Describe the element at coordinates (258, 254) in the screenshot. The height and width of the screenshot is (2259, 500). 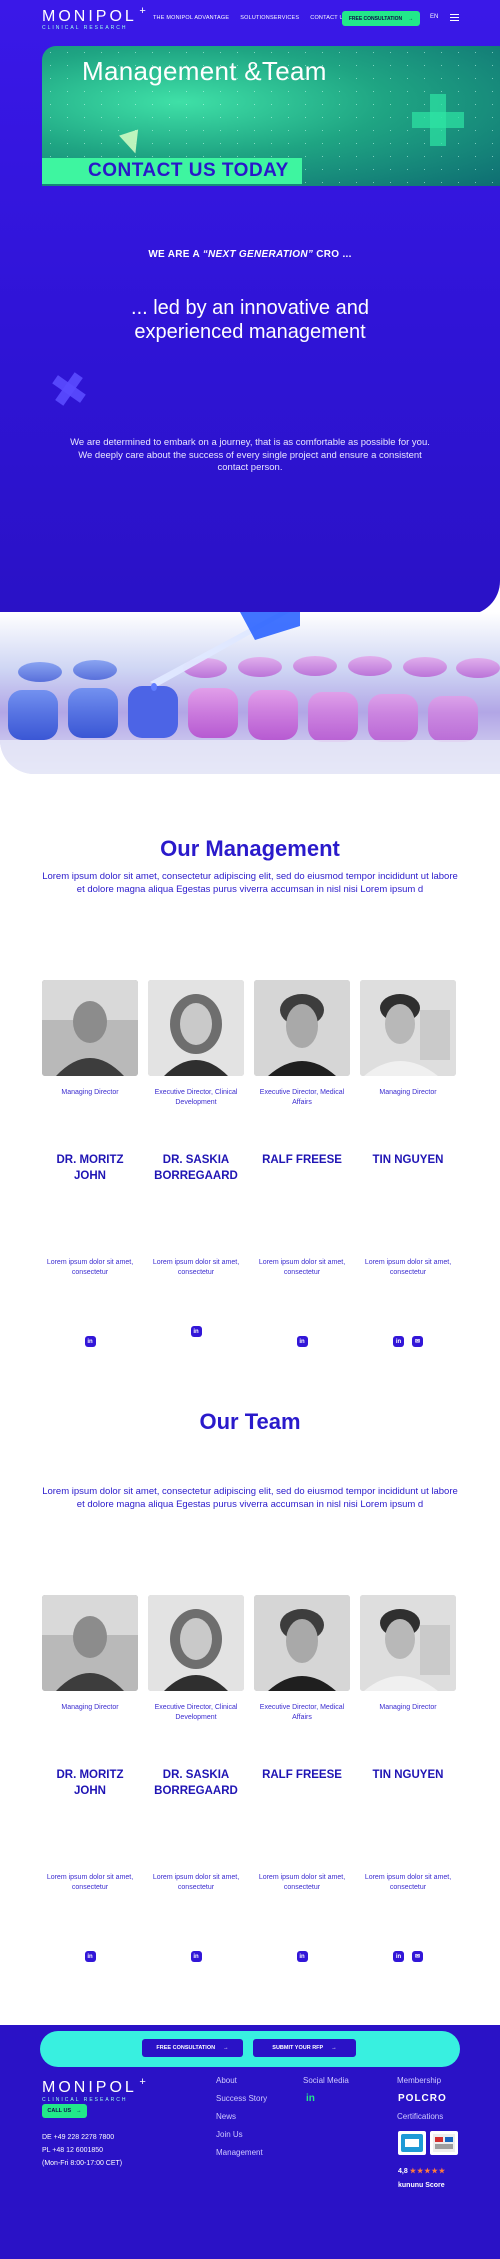
I see `eyebrow-emphasis: “NEXT GENERATION”` at that location.